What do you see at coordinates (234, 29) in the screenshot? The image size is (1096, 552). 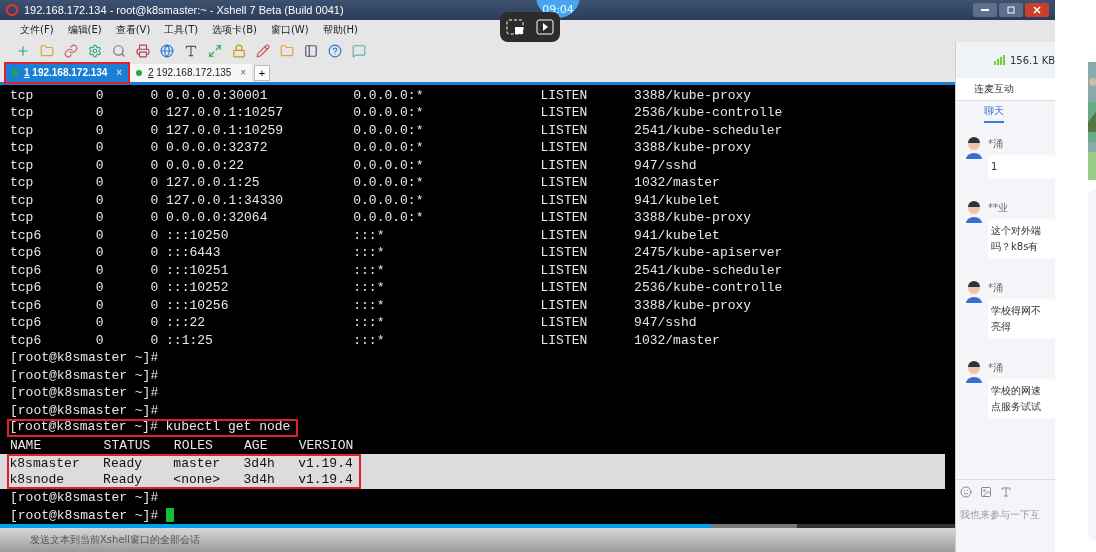 I see `menu-item: 选项卡(B)` at bounding box center [234, 29].